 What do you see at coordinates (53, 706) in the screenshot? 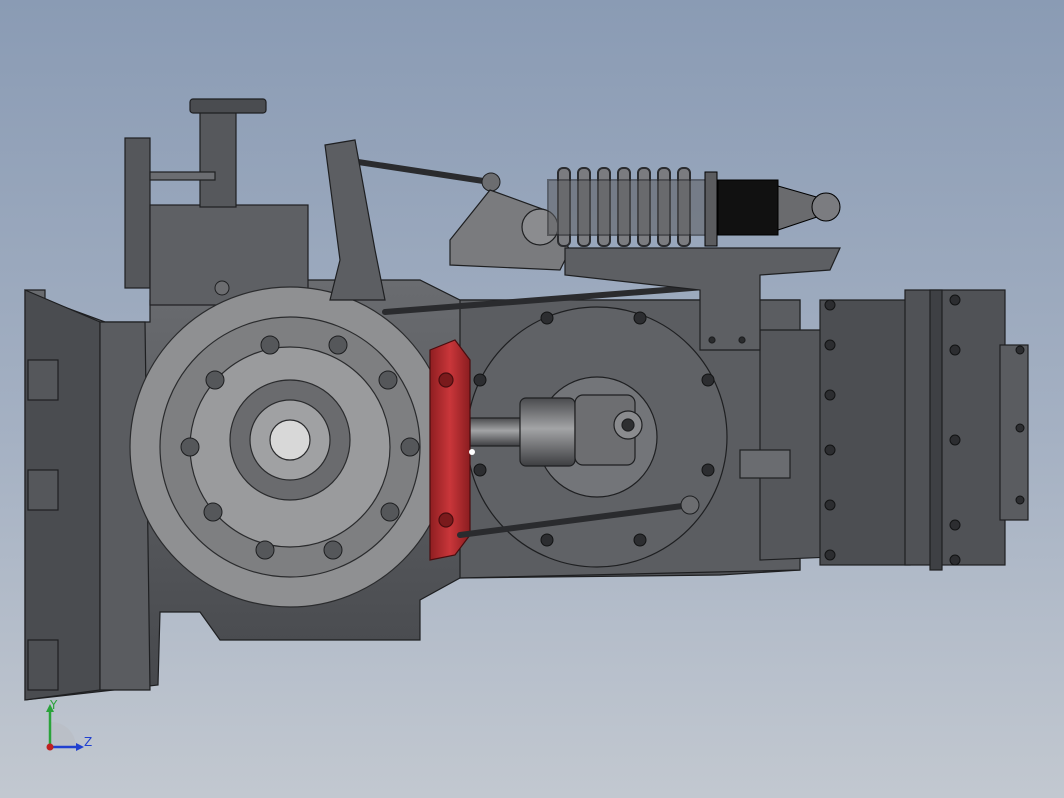
I see `y-axis-label: Y` at bounding box center [53, 706].